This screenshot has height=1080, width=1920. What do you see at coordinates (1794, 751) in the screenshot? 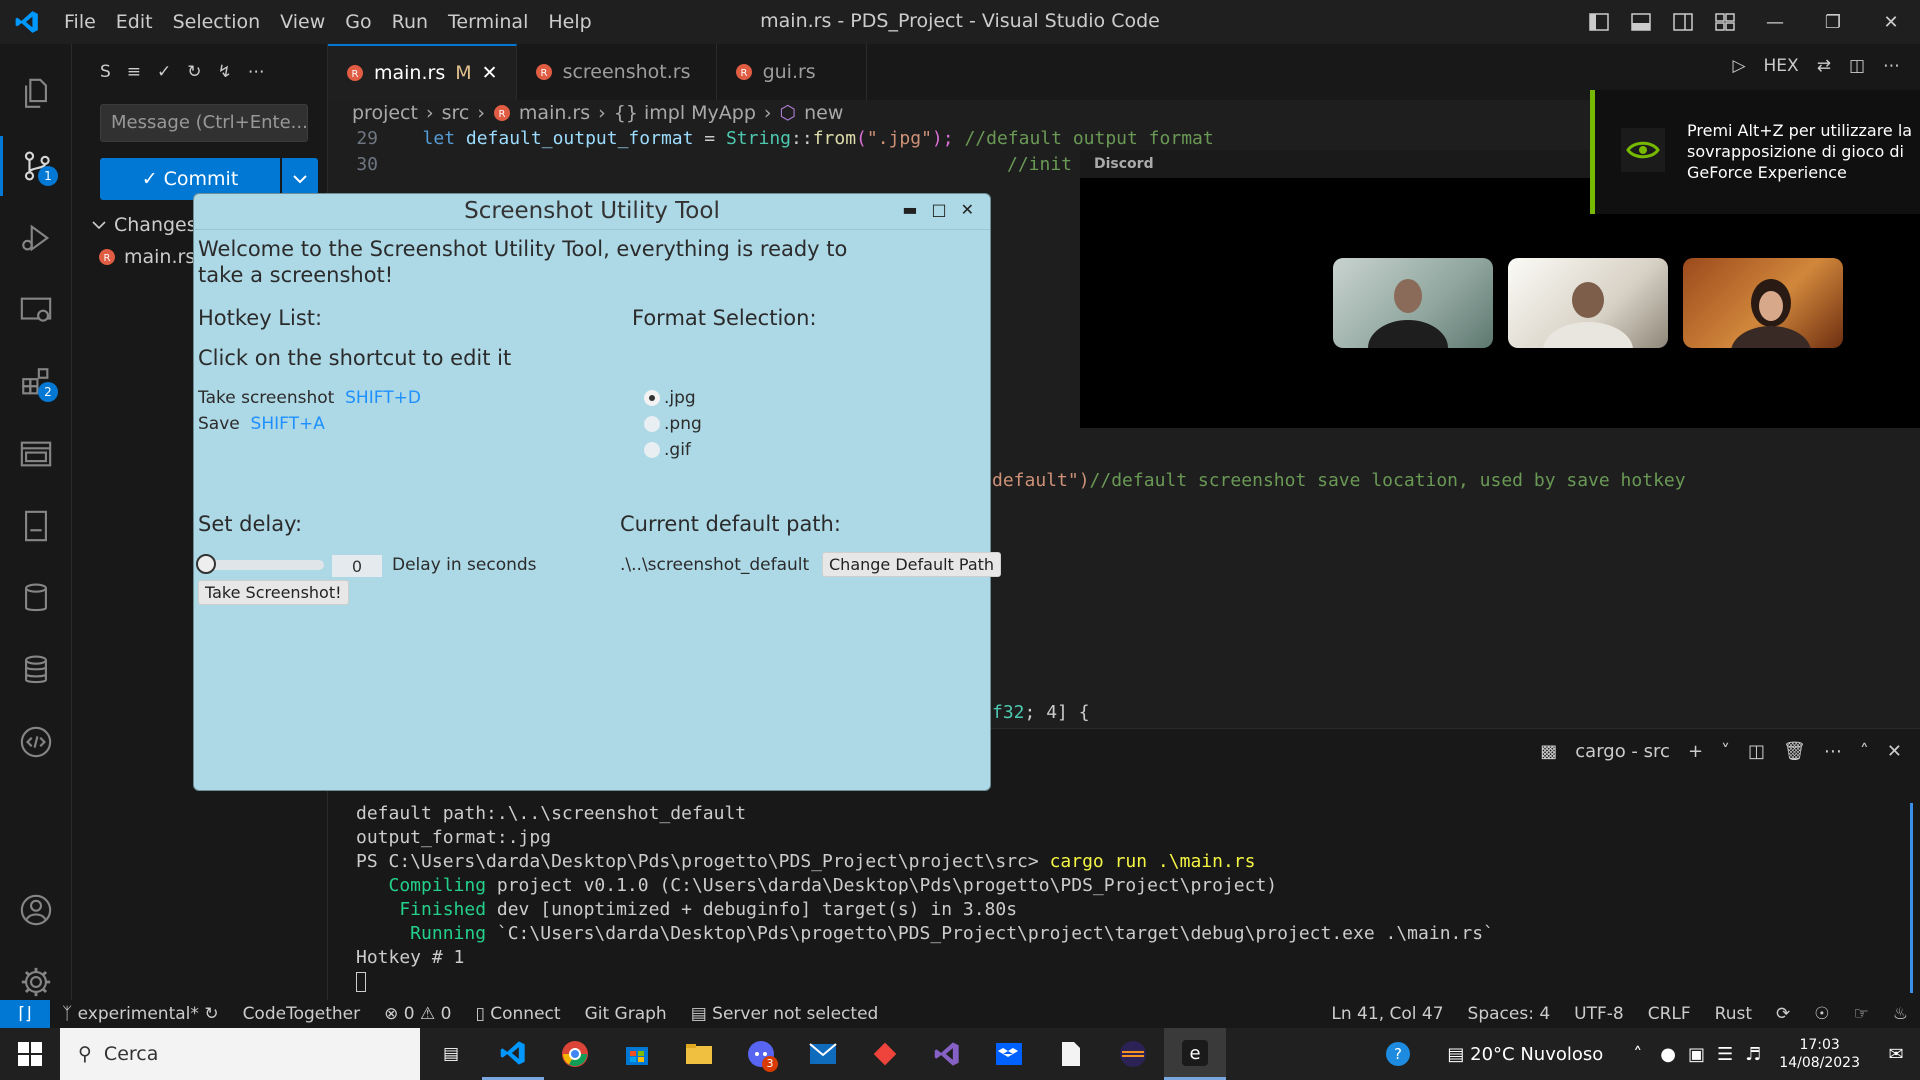
I see `trash-icon: 🗑` at bounding box center [1794, 751].